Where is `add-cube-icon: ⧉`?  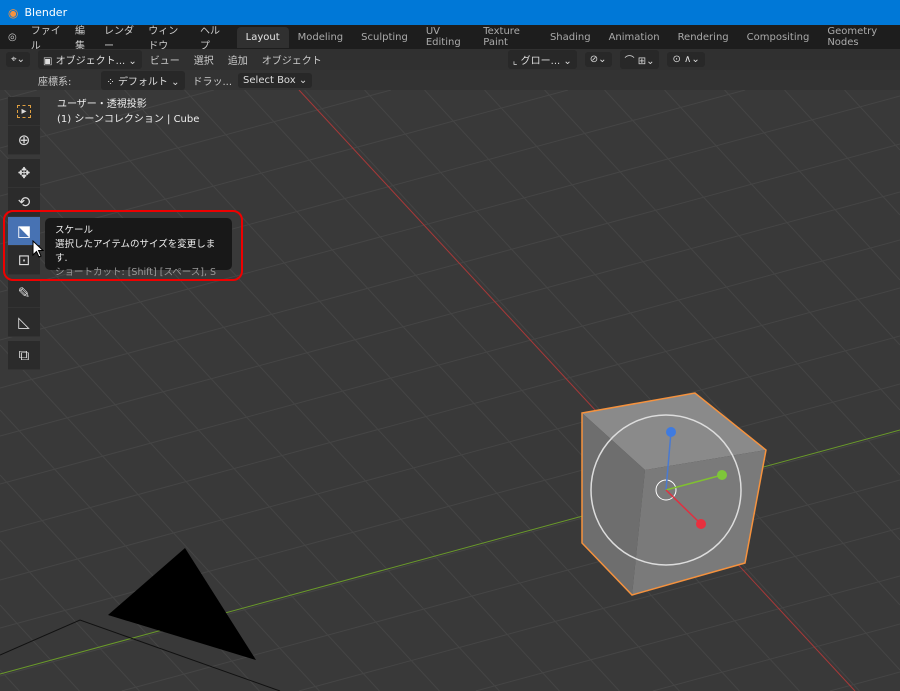
add-cube-icon: ⧉ is located at coordinates (24, 355).